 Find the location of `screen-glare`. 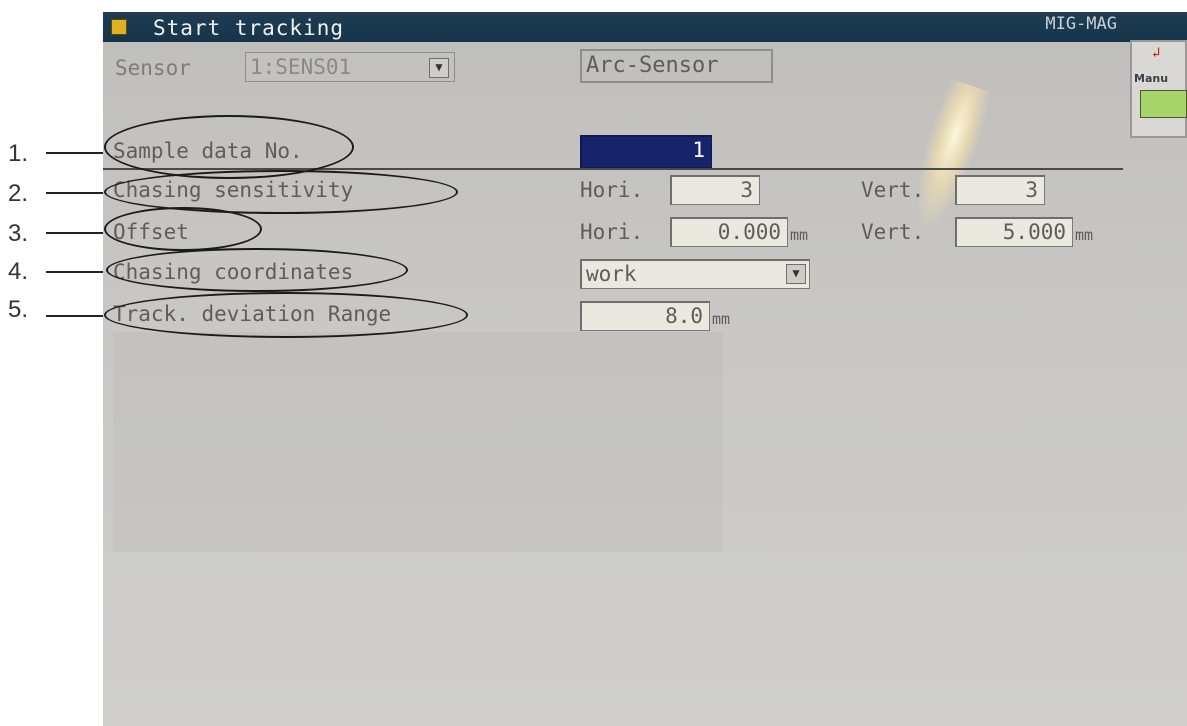

screen-glare is located at coordinates (948, 157).